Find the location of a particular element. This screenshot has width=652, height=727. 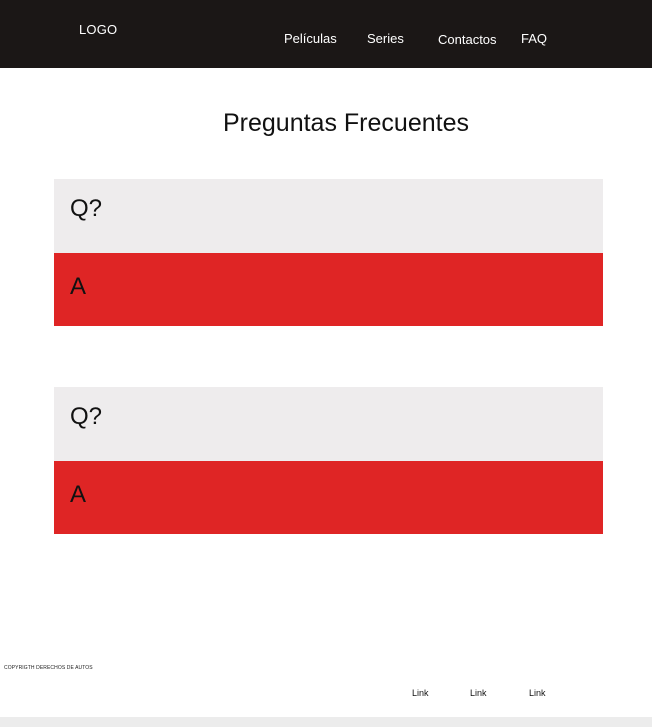

copyright-text: COPYRIGTH DERECHOS DE AUTOS is located at coordinates (48, 668).